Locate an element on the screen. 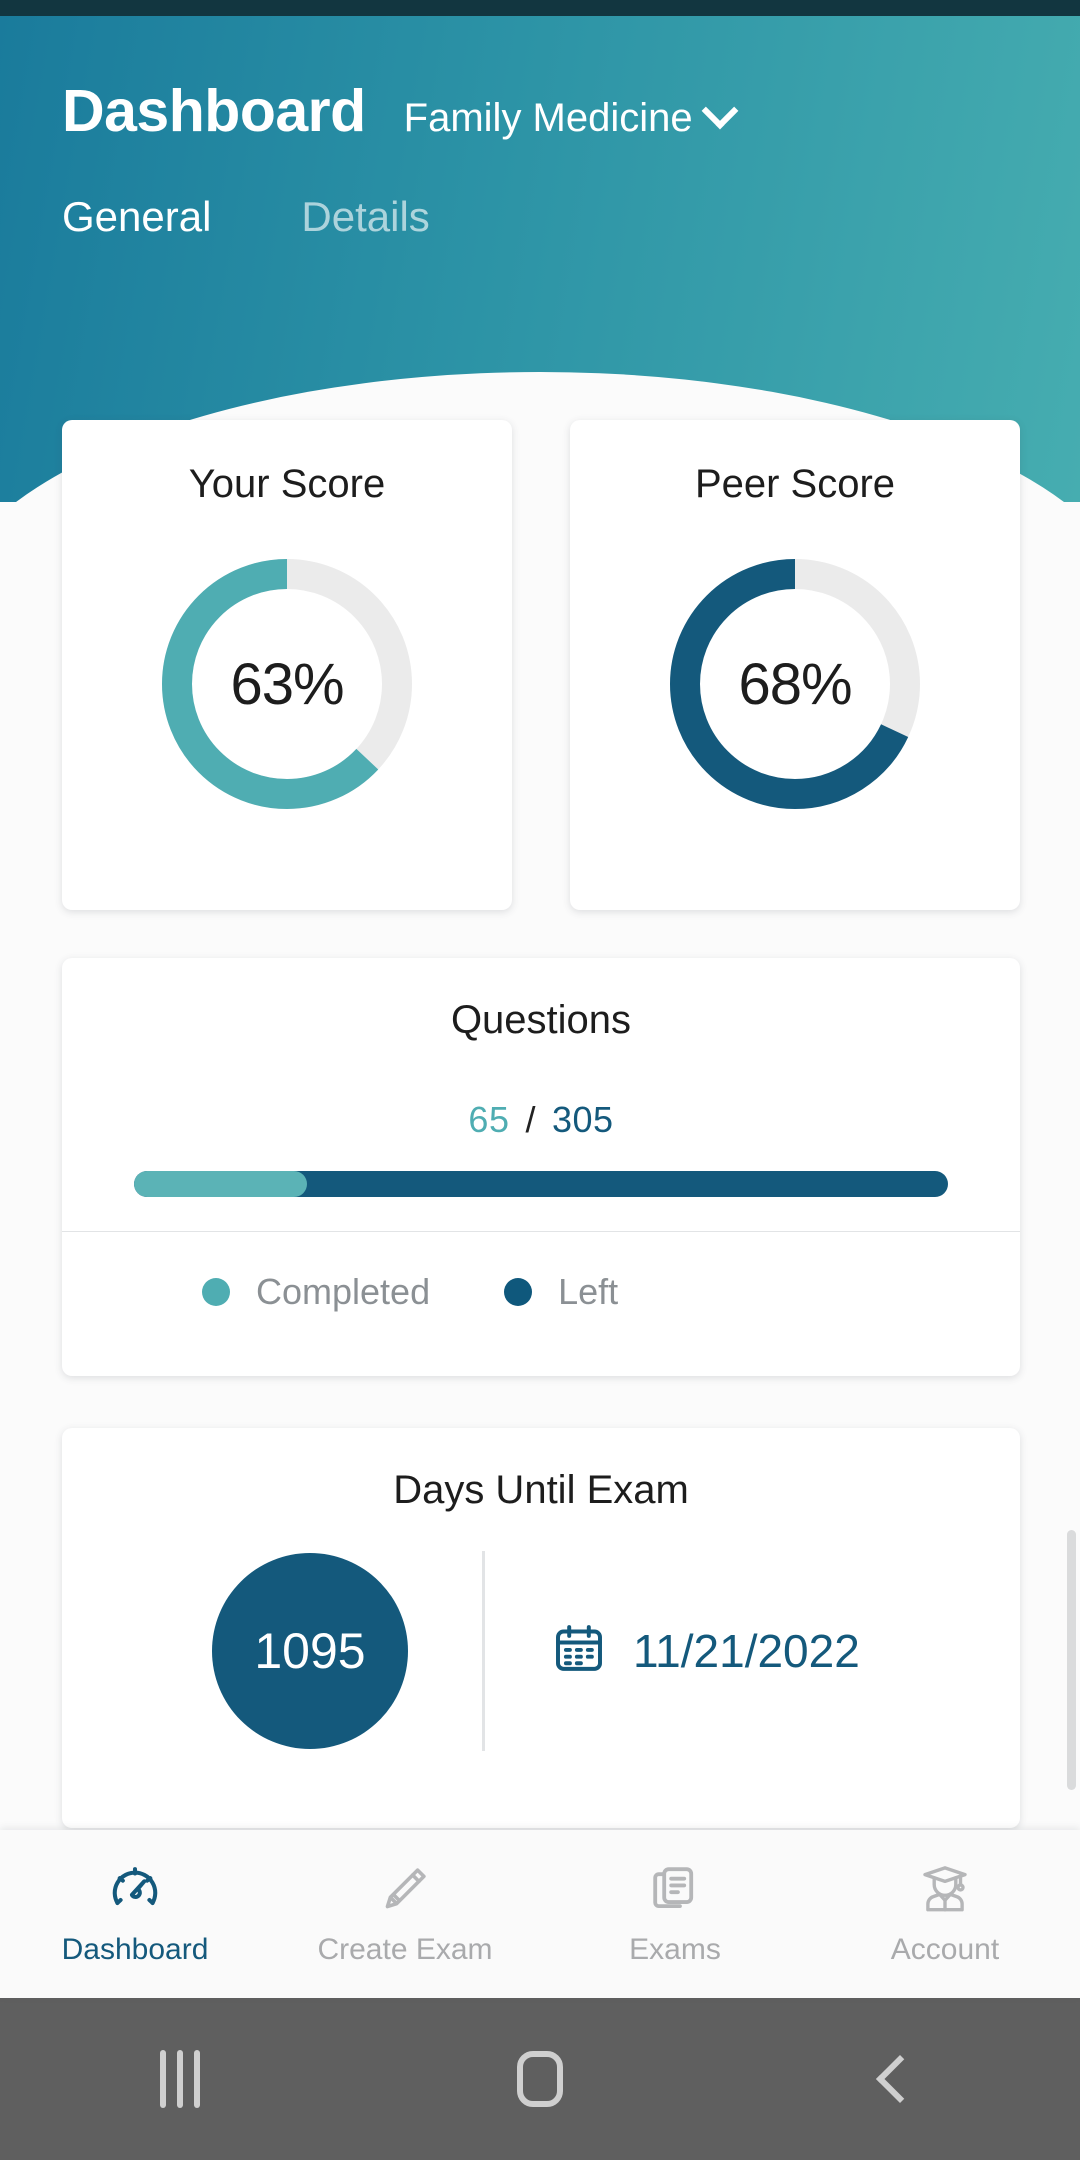 This screenshot has width=1080, height=2160. graduate-icon is located at coordinates (945, 1891).